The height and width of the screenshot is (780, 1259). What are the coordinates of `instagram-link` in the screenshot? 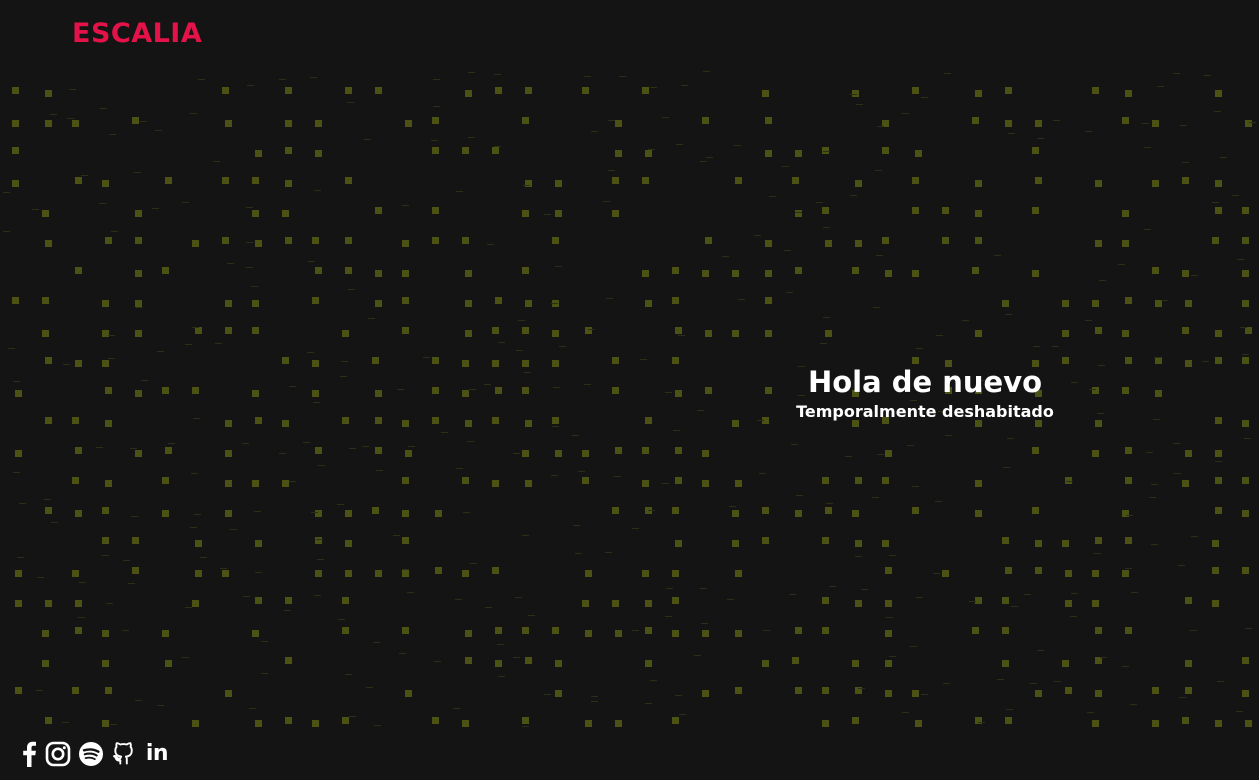 It's located at (58, 754).